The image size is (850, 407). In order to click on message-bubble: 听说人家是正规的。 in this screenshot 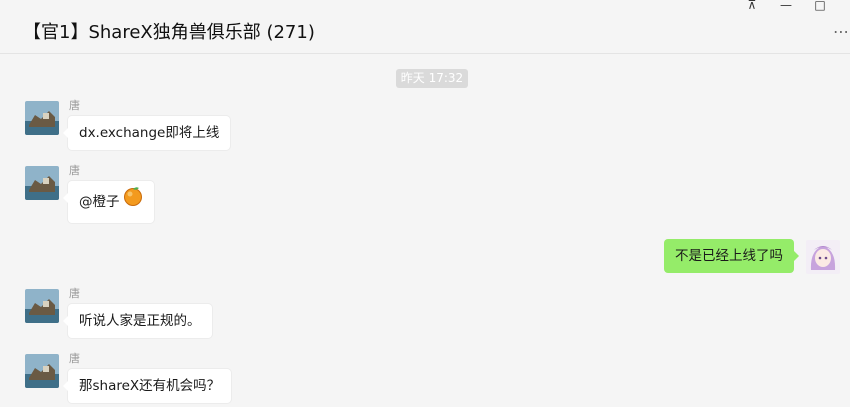, I will do `click(137, 321)`.